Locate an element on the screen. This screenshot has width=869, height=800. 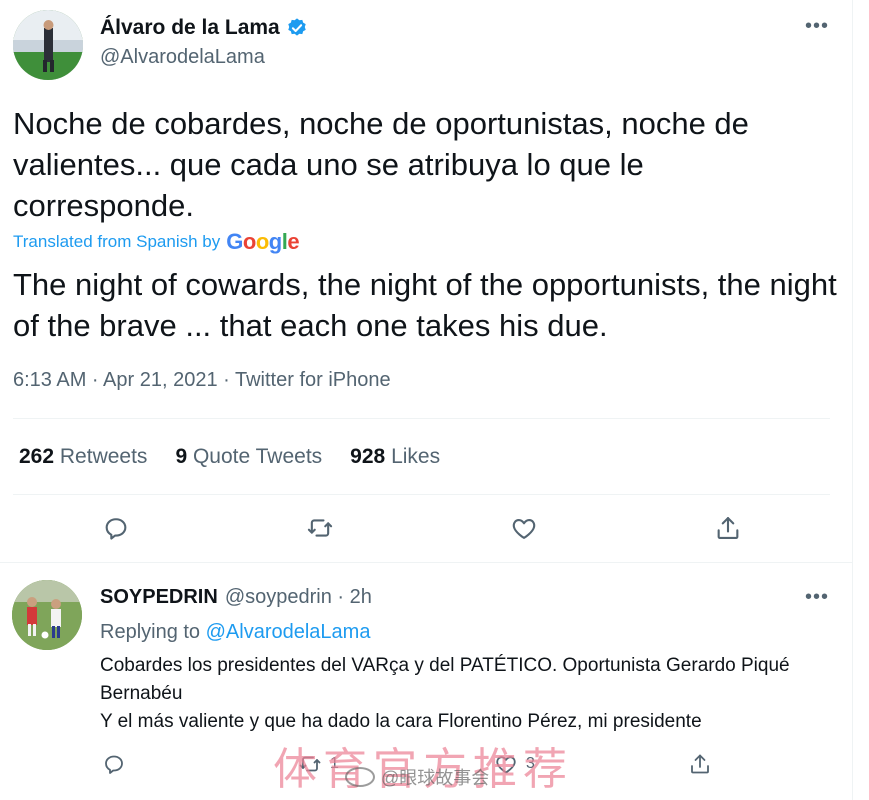
reply-share-button is located at coordinates (700, 764).